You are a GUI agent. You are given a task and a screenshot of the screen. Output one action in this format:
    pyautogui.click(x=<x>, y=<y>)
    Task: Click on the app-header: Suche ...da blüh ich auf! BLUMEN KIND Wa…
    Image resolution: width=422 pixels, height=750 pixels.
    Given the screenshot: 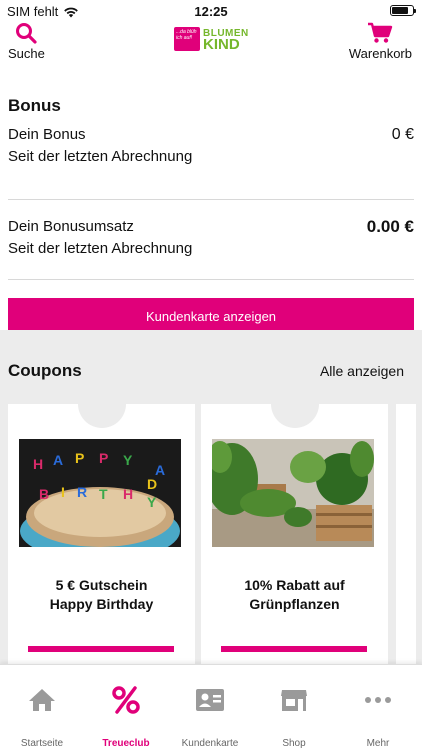 What is the action you would take?
    pyautogui.click(x=211, y=42)
    